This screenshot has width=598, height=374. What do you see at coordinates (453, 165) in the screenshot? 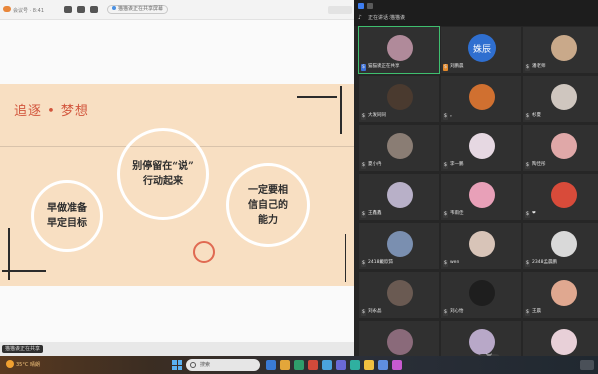
I see `participant-name-bar: $ 李一鹏` at bounding box center [453, 165].